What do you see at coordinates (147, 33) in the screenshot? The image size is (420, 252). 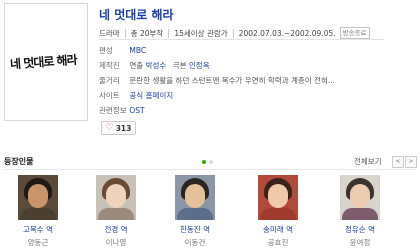 I see `episode-count: 총 20부작` at bounding box center [147, 33].